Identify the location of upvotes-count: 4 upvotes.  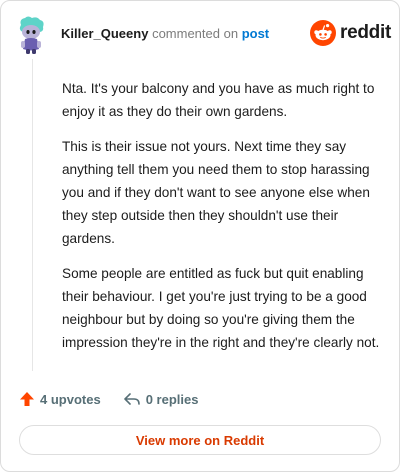
(70, 399).